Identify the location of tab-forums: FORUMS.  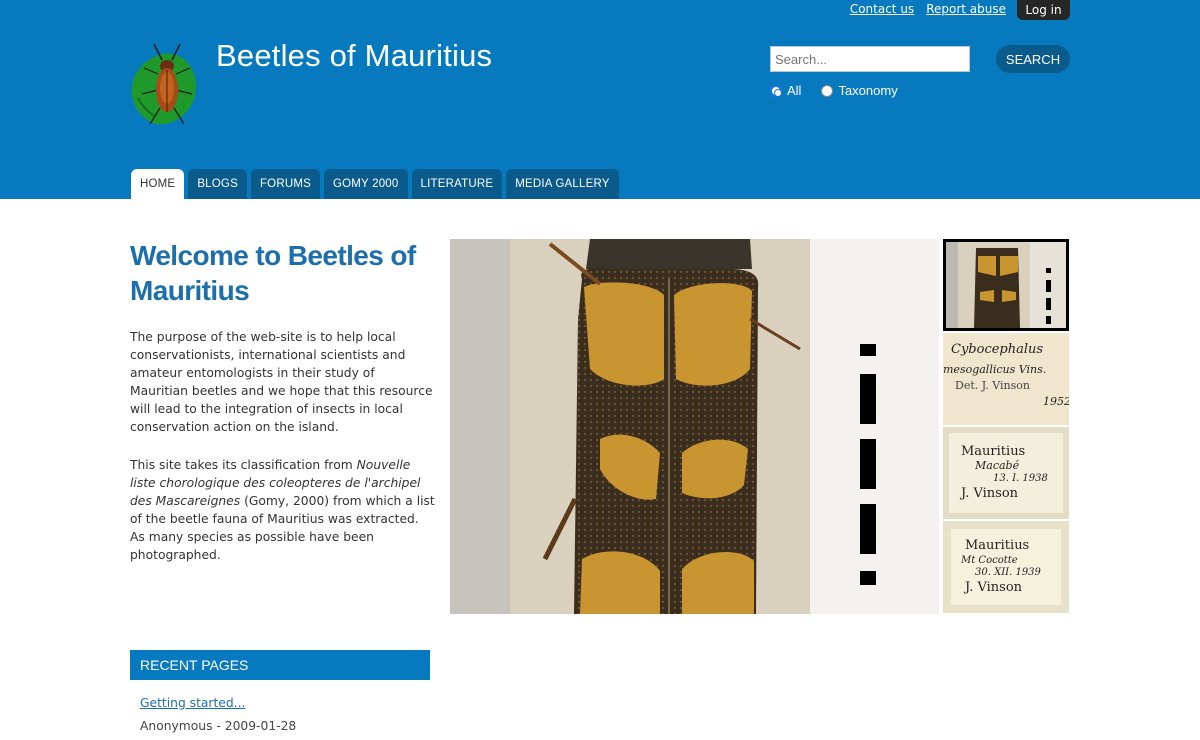
(285, 184).